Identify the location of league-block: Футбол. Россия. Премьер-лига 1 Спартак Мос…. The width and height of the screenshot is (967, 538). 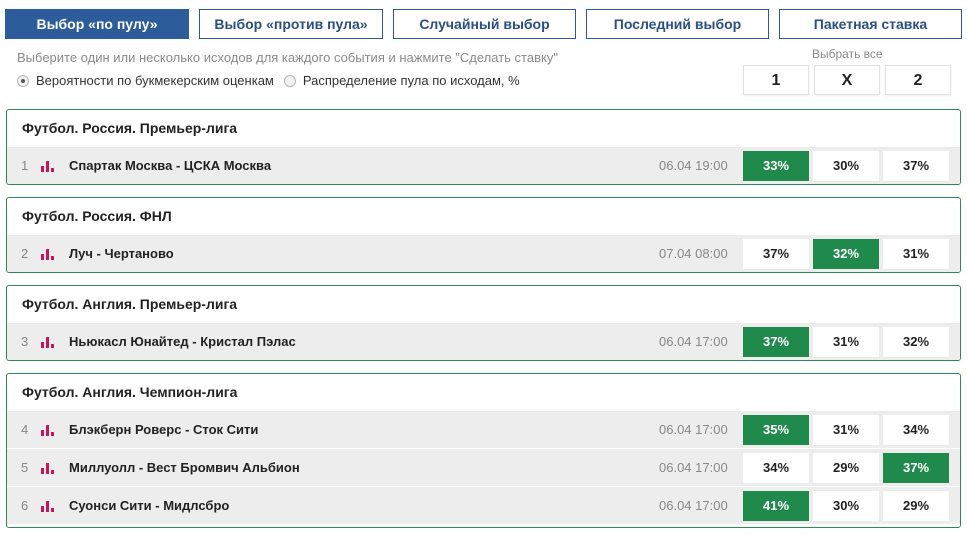
(483, 147).